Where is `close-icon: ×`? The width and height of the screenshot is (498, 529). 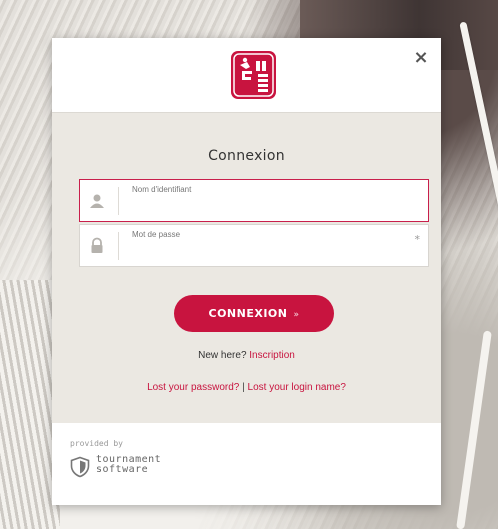
close-icon: × is located at coordinates (421, 57).